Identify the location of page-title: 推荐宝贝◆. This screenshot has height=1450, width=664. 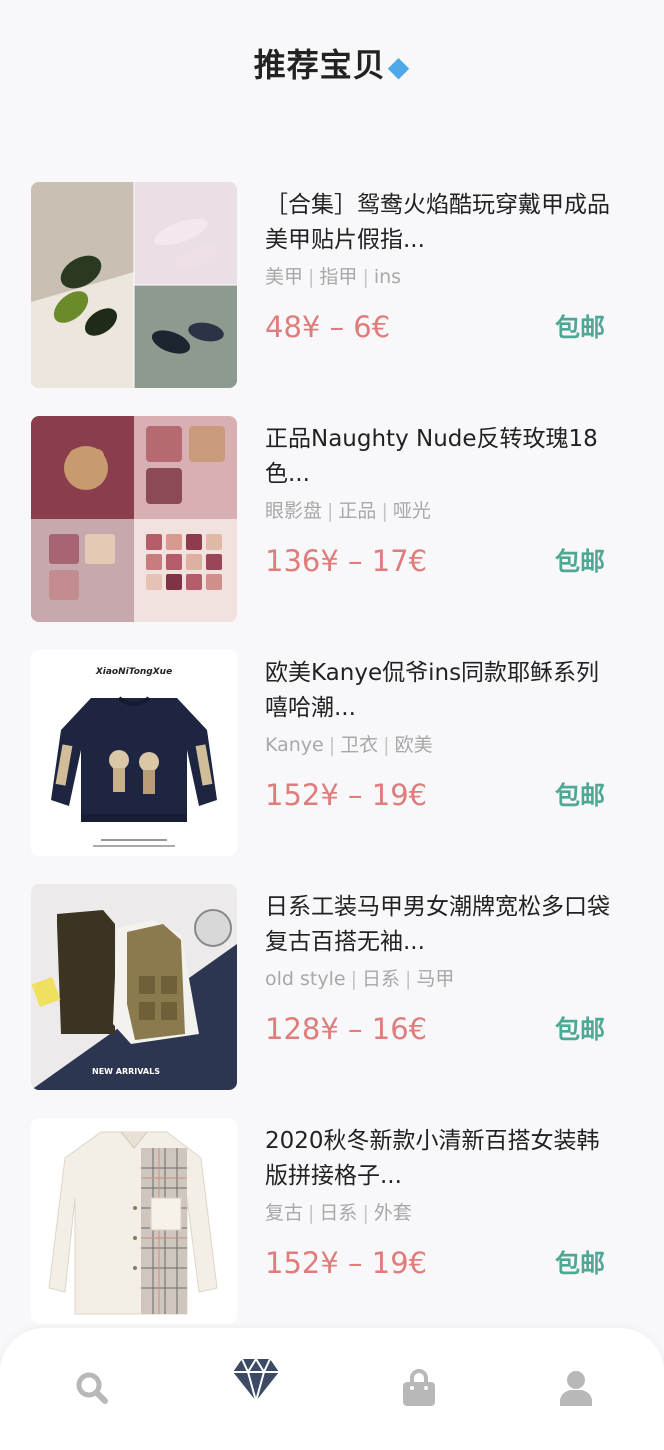
(332, 63).